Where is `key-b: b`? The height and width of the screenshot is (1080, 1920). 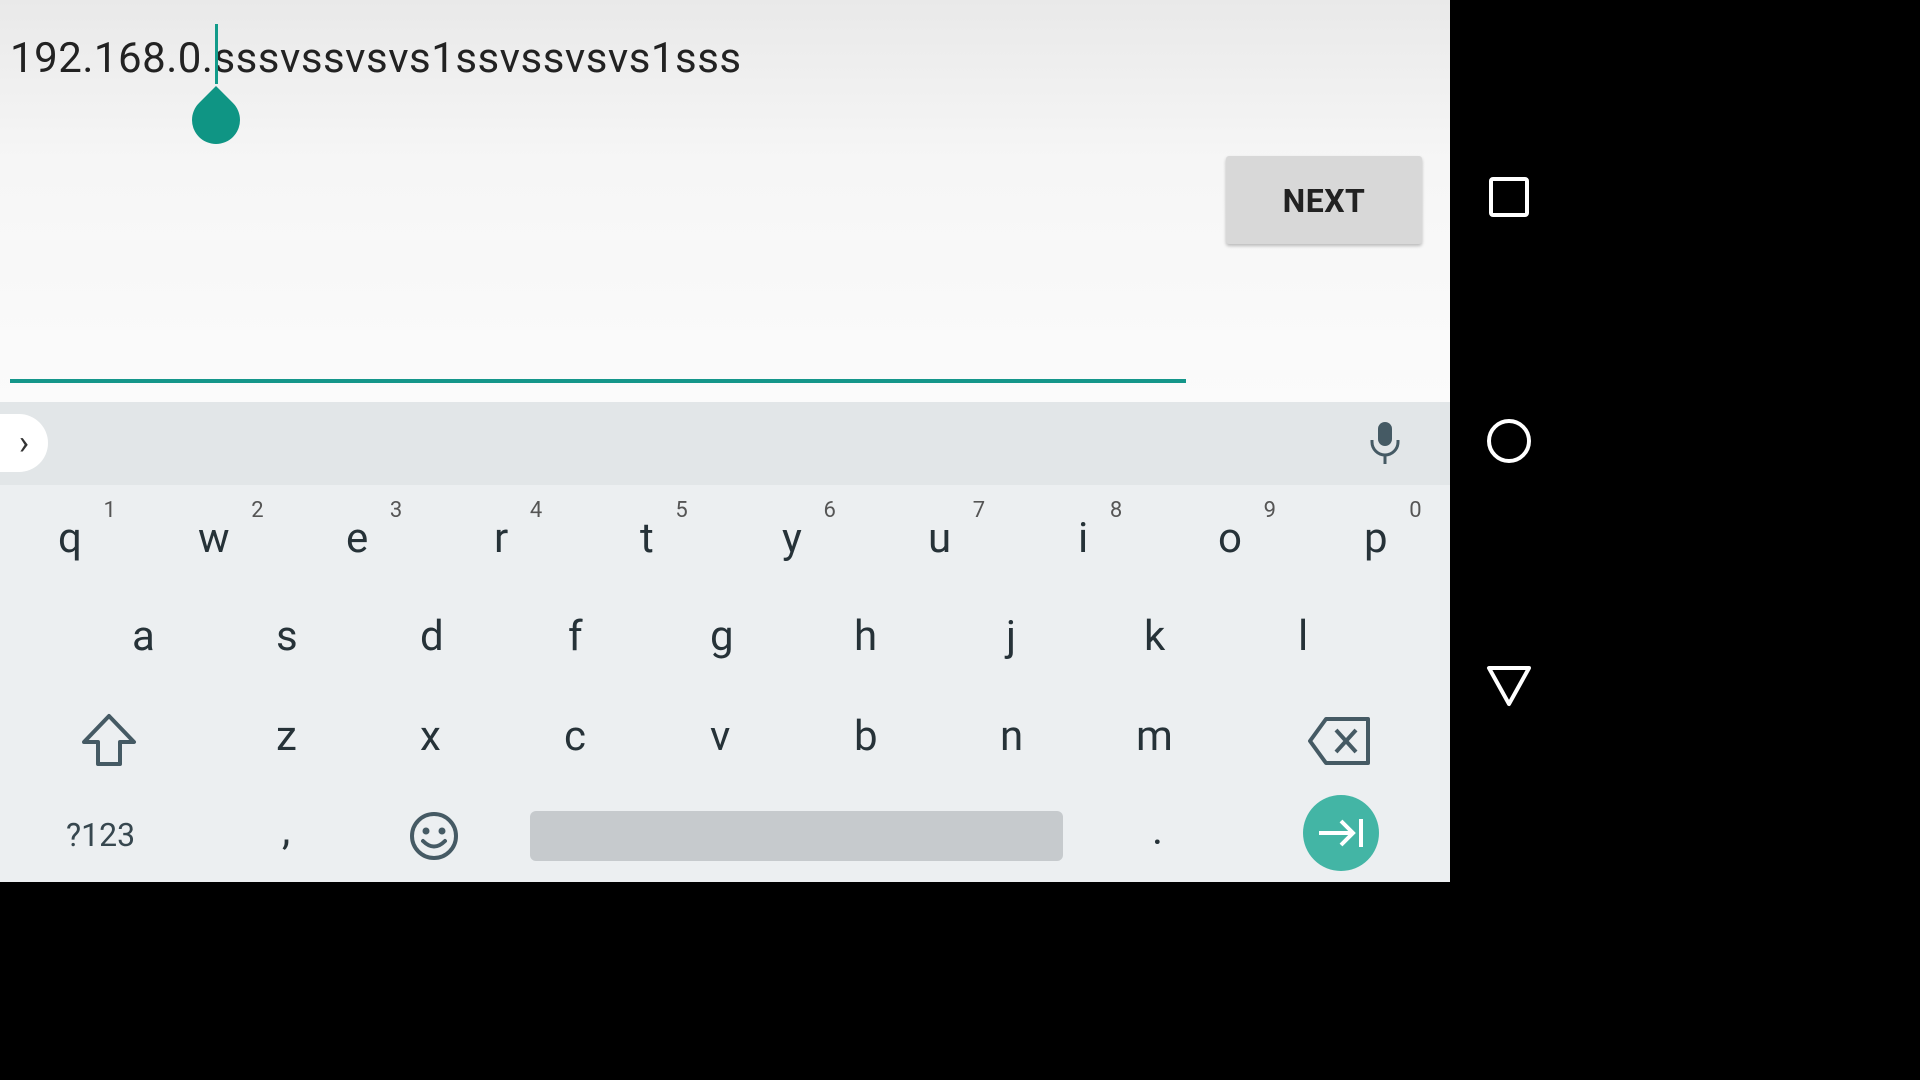 key-b: b is located at coordinates (866, 736).